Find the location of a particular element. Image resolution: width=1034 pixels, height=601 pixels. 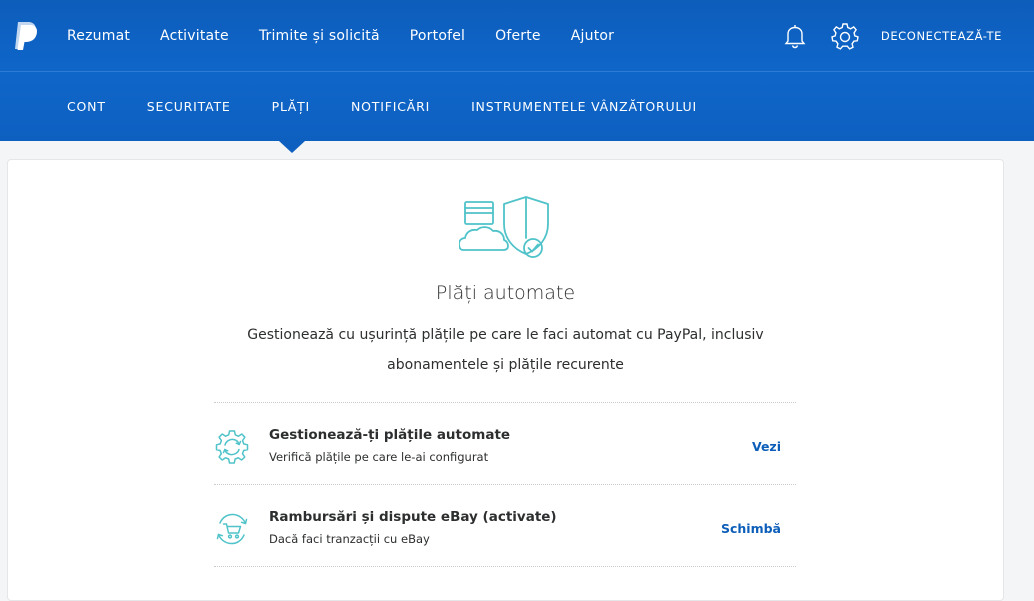

nav-ajutor: Ajutor is located at coordinates (592, 36).